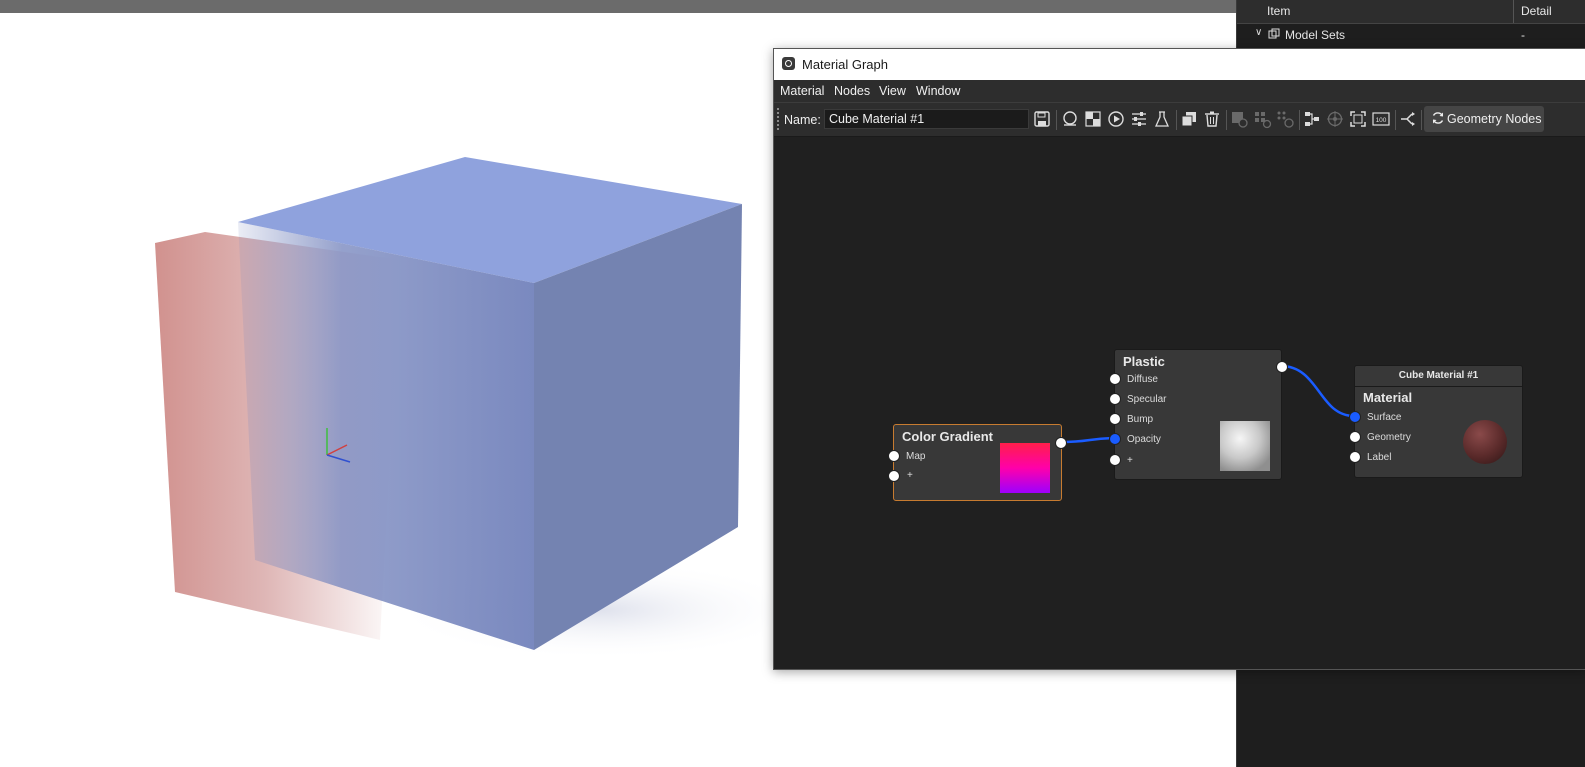 The width and height of the screenshot is (1585, 767). What do you see at coordinates (1139, 119) in the screenshot?
I see `sliders-icon` at bounding box center [1139, 119].